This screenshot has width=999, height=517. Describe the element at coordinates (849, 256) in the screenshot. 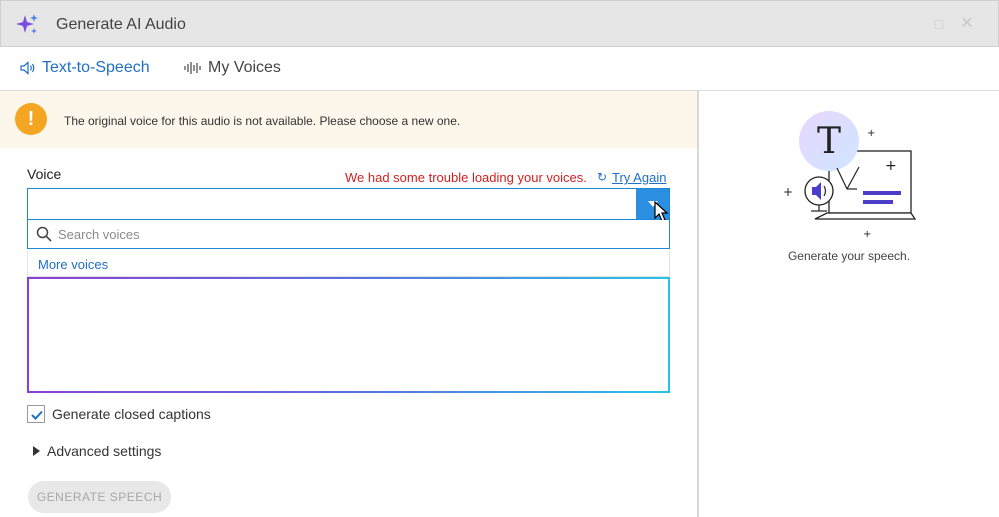

I see `preview-caption: Generate your speech.` at that location.